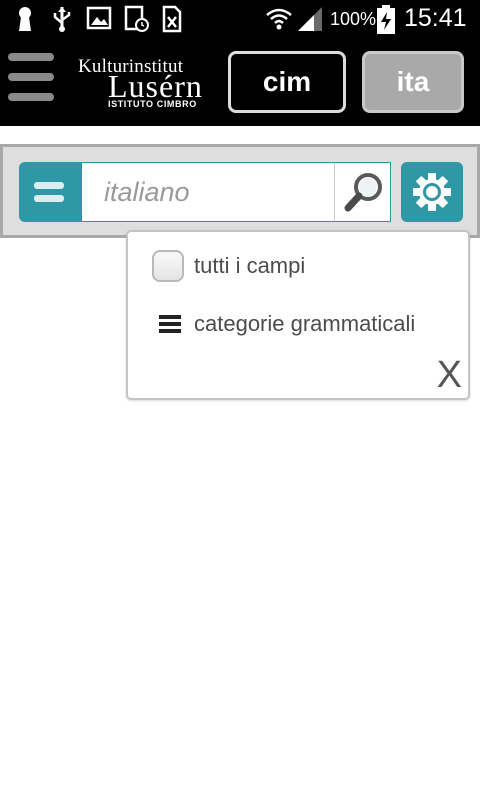 This screenshot has height=800, width=480. I want to click on signal-icon, so click(310, 19).